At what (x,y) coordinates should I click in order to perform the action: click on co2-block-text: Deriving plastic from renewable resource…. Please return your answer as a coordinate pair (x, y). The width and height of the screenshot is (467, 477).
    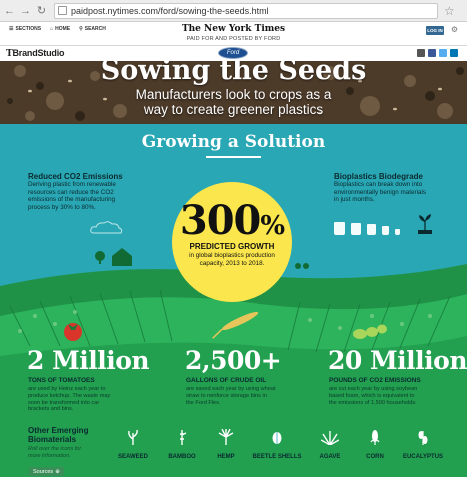
    Looking at the image, I should click on (72, 196).